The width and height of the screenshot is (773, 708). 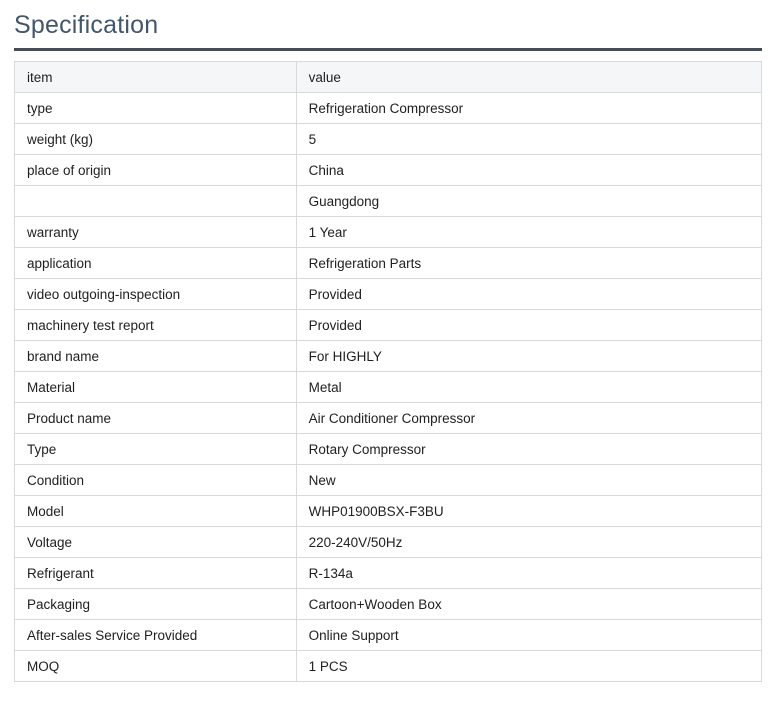 What do you see at coordinates (529, 511) in the screenshot?
I see `spec-value-cell: WHP01900BSX-F3BU` at bounding box center [529, 511].